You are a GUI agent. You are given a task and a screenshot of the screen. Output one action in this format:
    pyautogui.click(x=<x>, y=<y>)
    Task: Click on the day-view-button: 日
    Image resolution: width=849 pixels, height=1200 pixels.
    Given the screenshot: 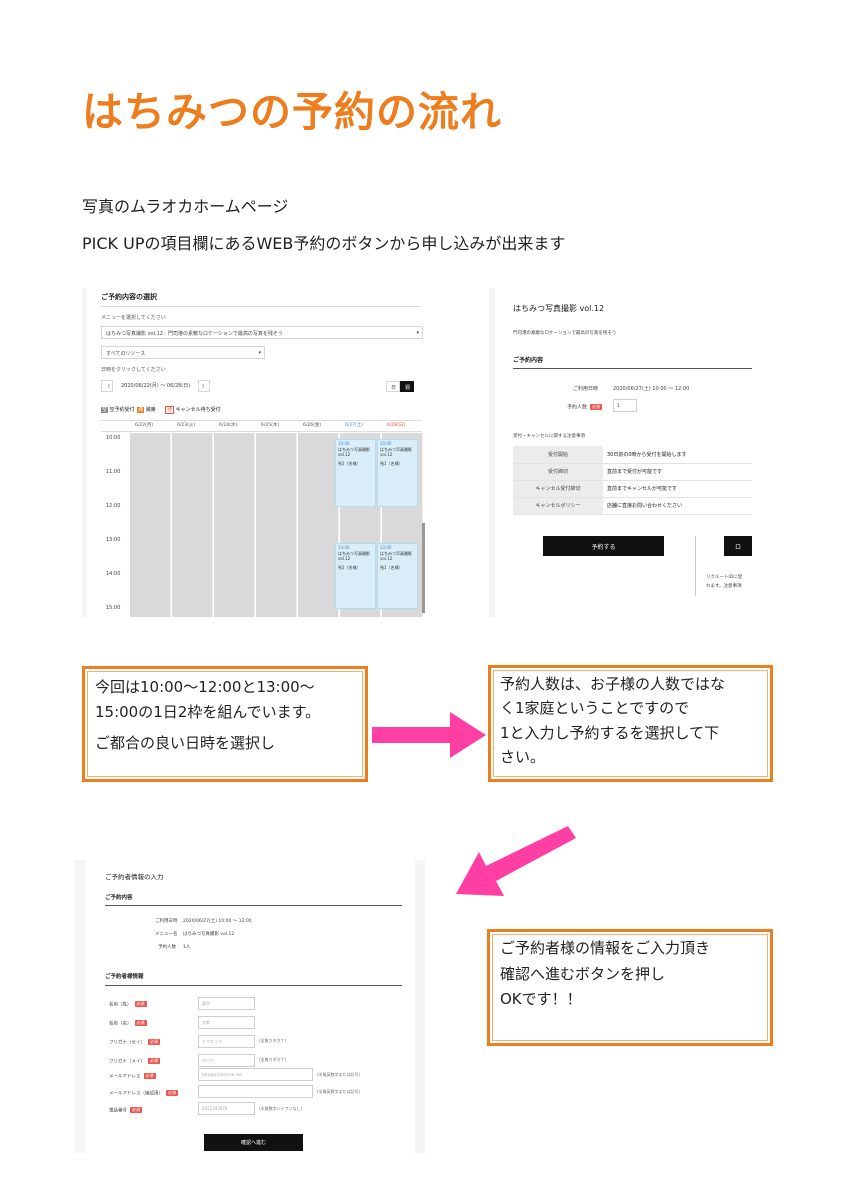 What is the action you would take?
    pyautogui.click(x=393, y=386)
    